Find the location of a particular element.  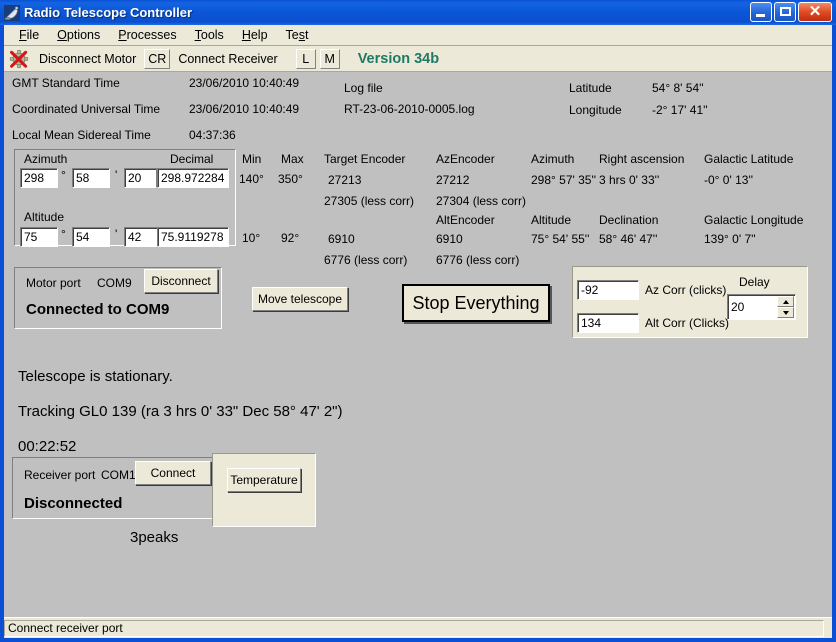

move-telescope-button: Move telescope is located at coordinates (300, 299).